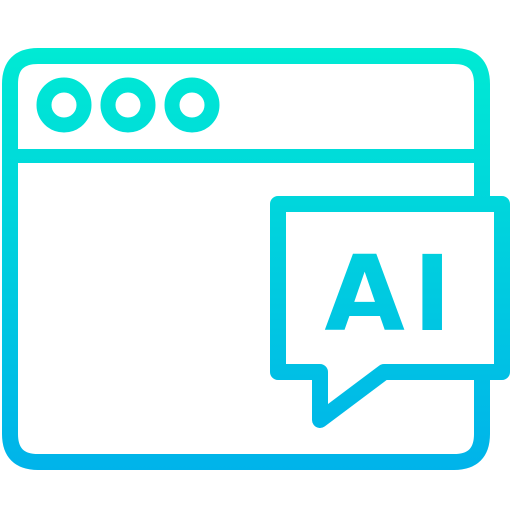  I want to click on window-dot-2-icon, so click(128, 105).